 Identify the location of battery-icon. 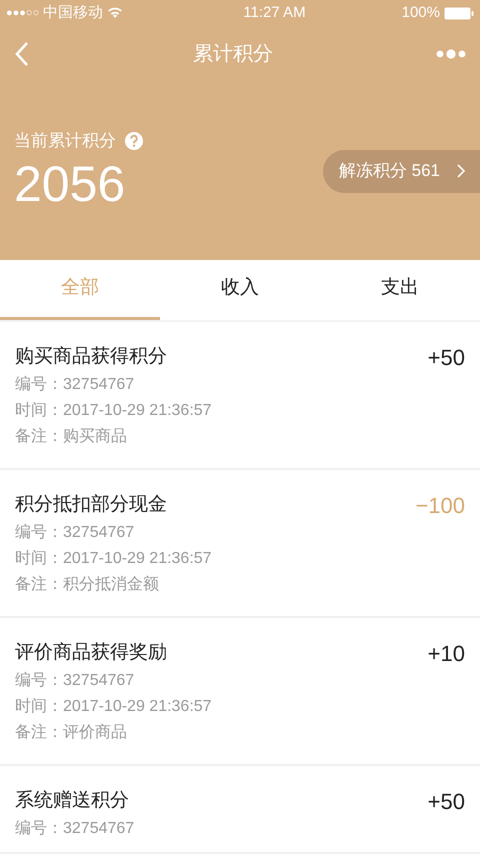
(459, 13).